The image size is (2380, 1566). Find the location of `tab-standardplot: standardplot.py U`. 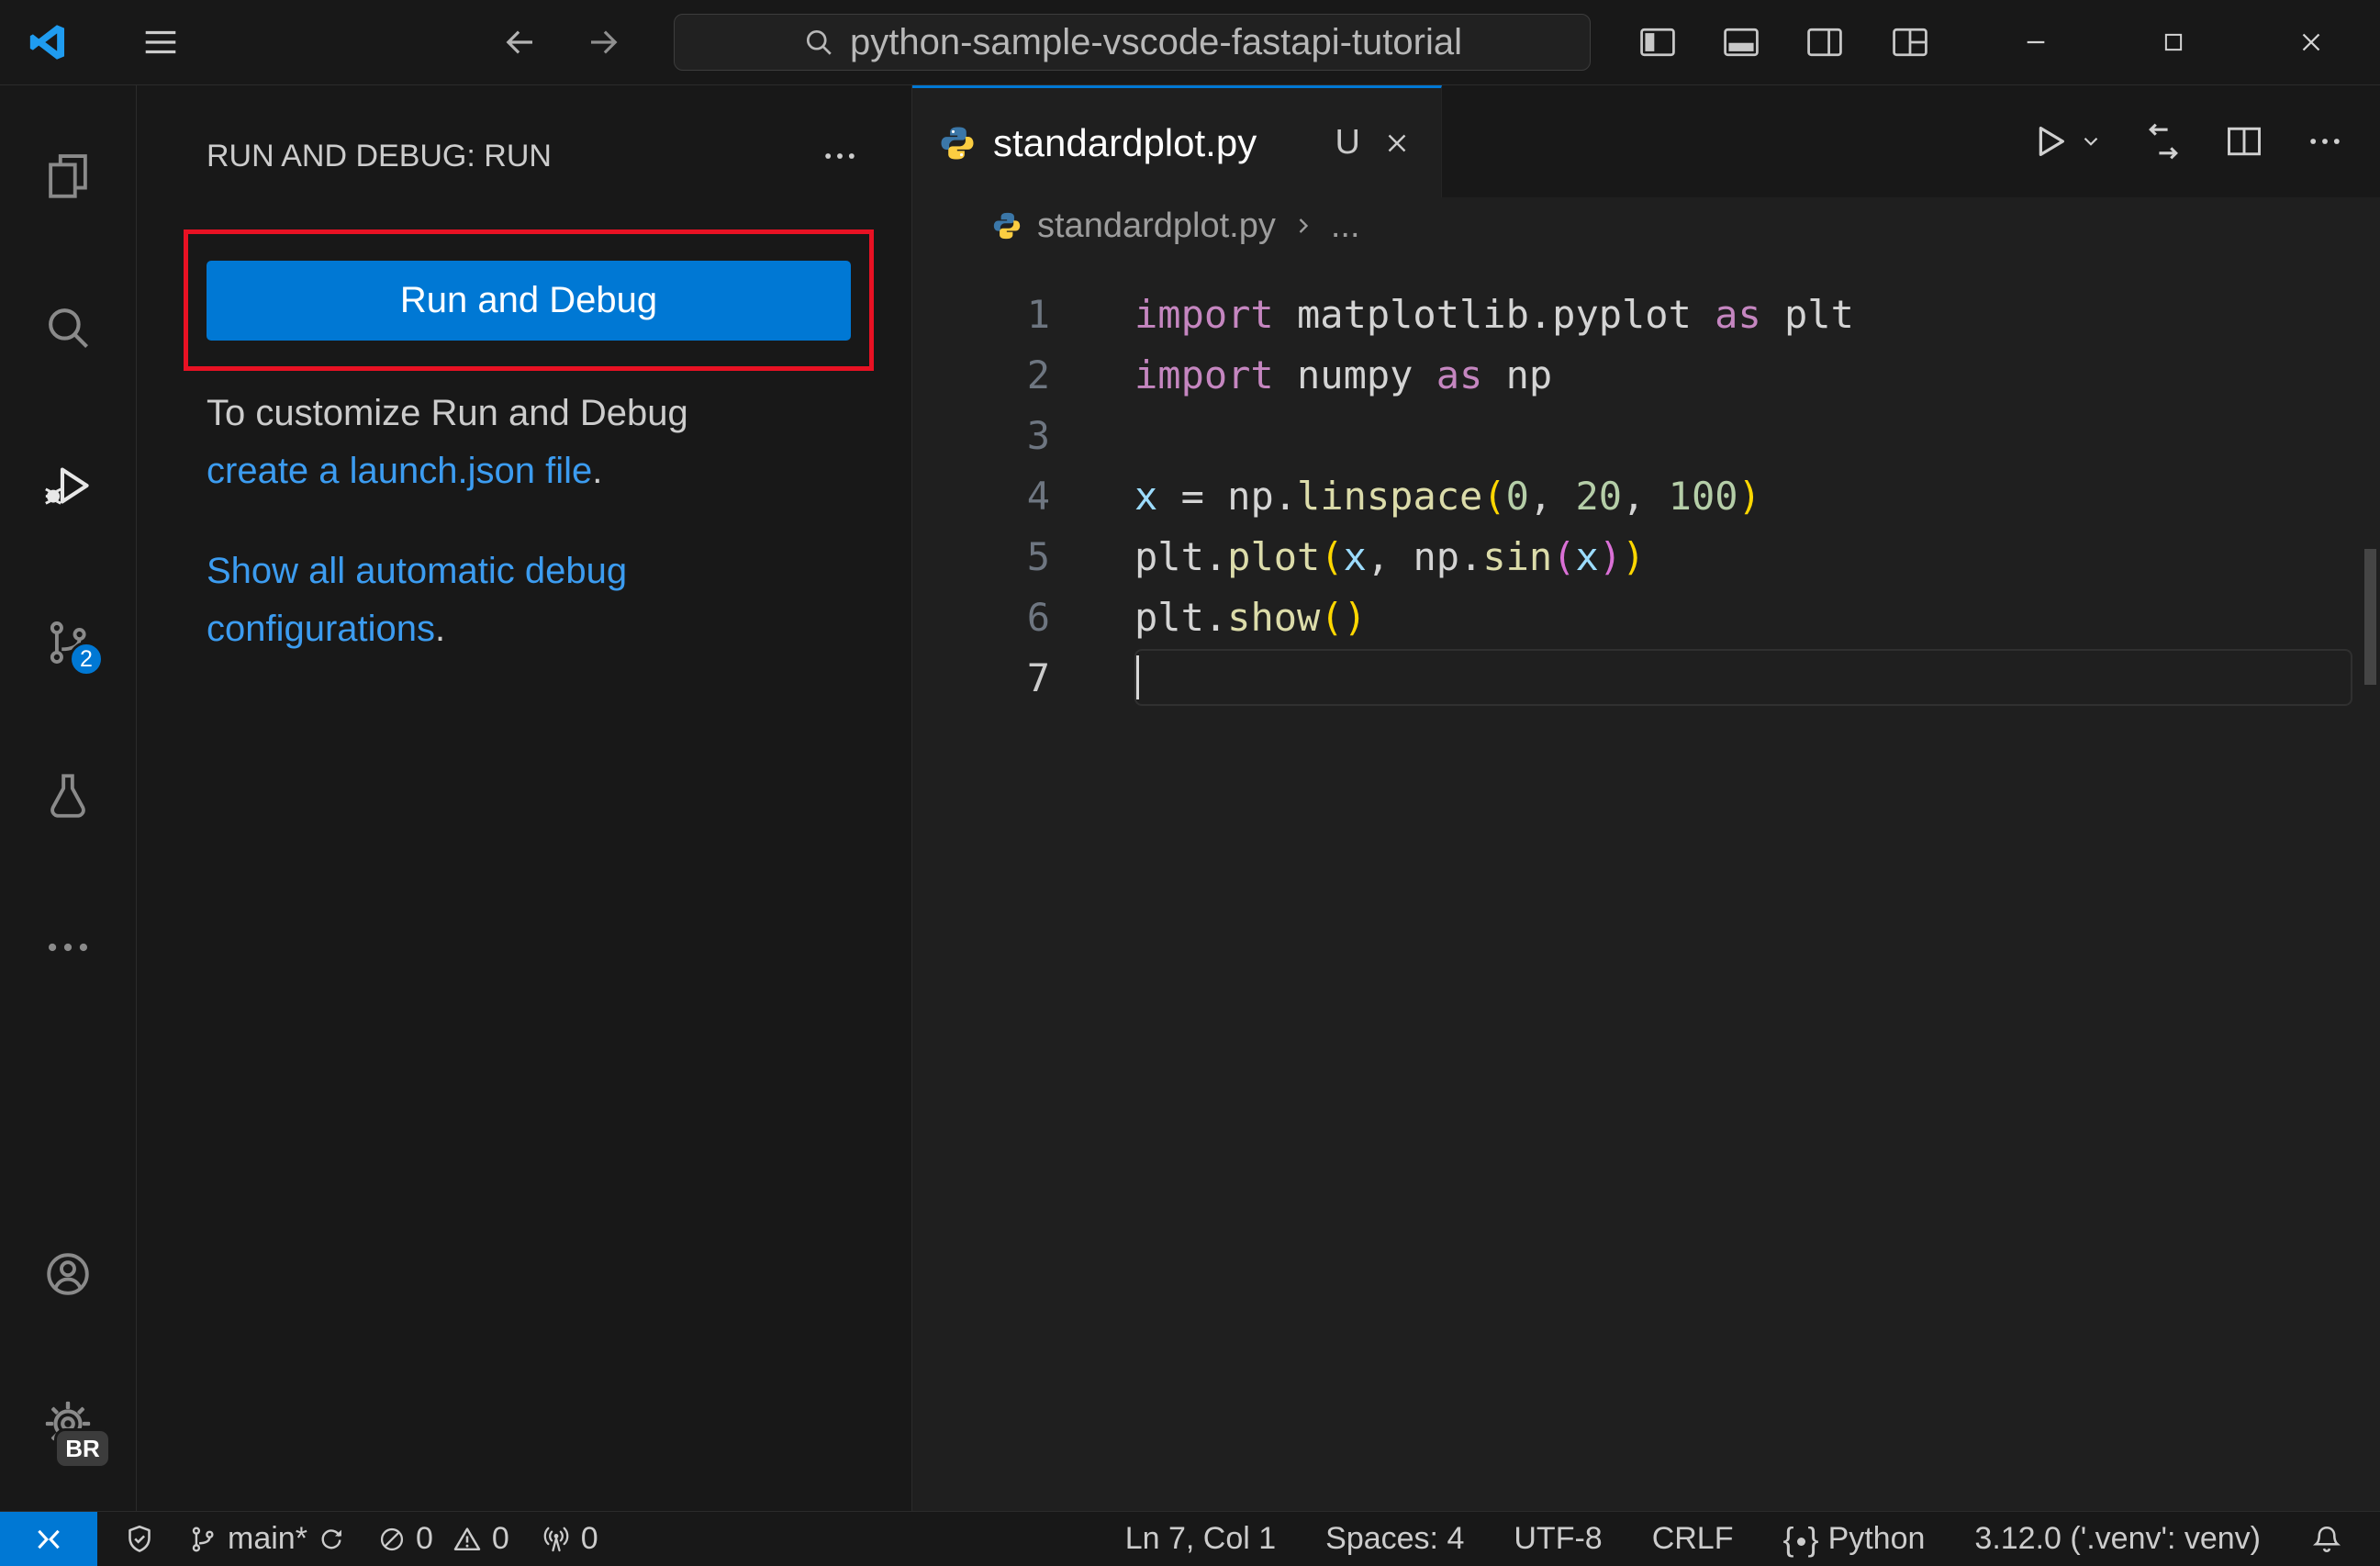

tab-standardplot: standardplot.py U is located at coordinates (1177, 141).